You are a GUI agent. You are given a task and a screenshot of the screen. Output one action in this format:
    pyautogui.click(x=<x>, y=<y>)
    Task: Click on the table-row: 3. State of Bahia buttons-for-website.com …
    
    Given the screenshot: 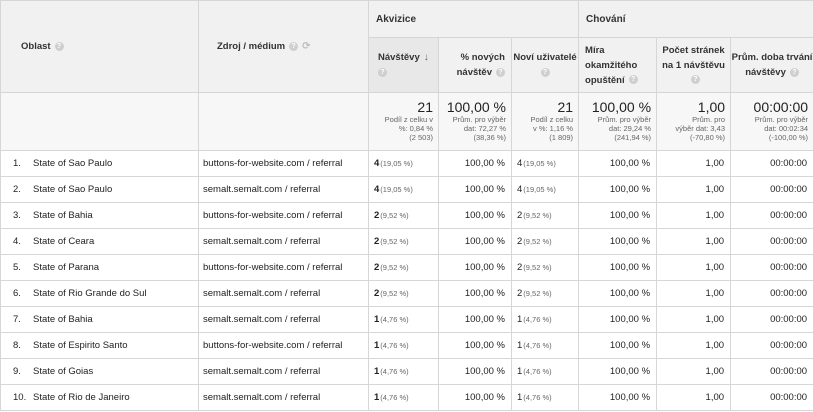 What is the action you would take?
    pyautogui.click(x=406, y=215)
    